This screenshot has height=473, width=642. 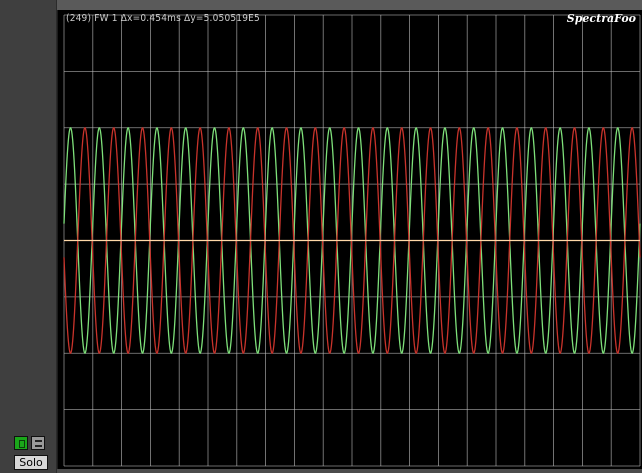 I want to click on measurement-readout: (249) FW 1 Δx=0.454ms Δy=5.050519E5, so click(x=163, y=18).